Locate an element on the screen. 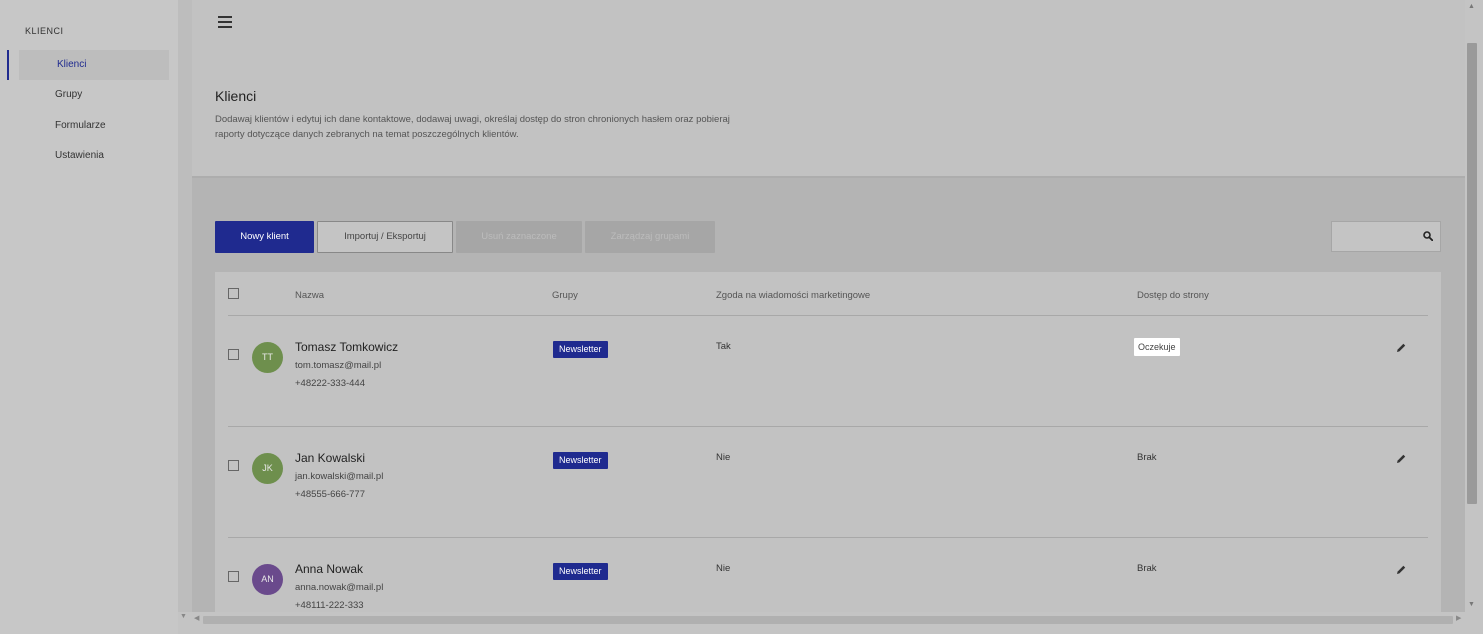  hamburger-menu-icon is located at coordinates (225, 22).